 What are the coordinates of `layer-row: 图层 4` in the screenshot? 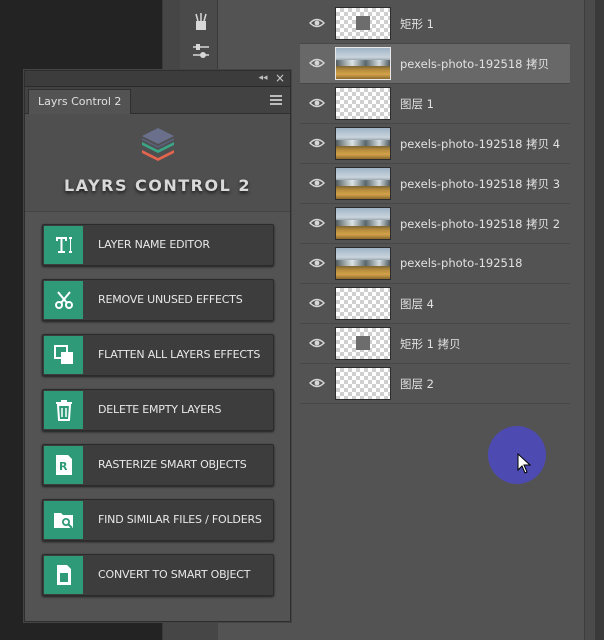 It's located at (435, 304).